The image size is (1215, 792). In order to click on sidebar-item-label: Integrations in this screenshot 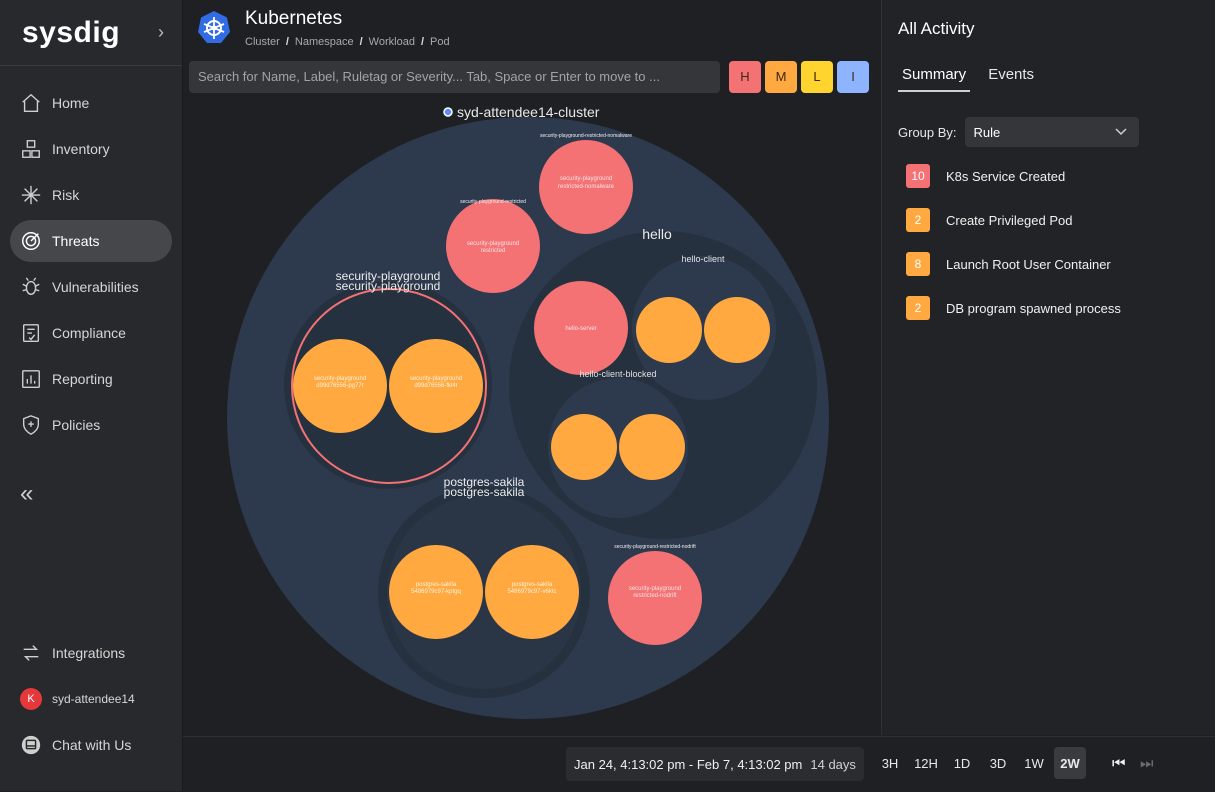, I will do `click(89, 653)`.